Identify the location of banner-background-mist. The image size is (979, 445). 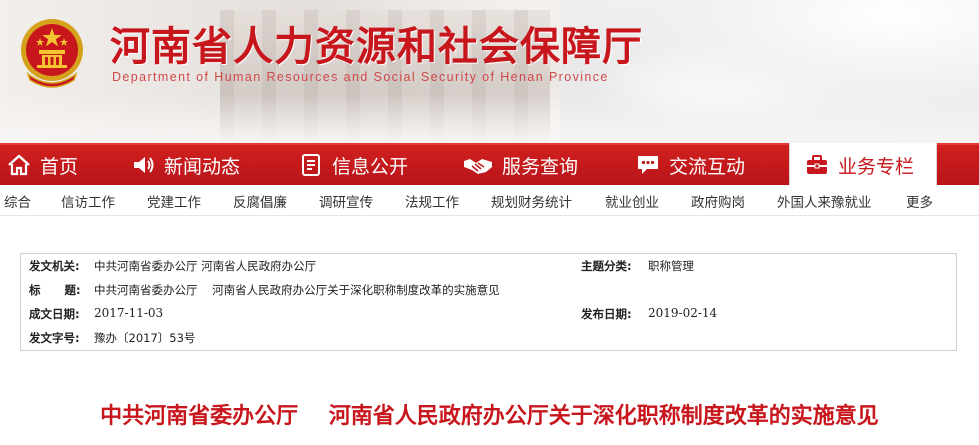
(489, 119).